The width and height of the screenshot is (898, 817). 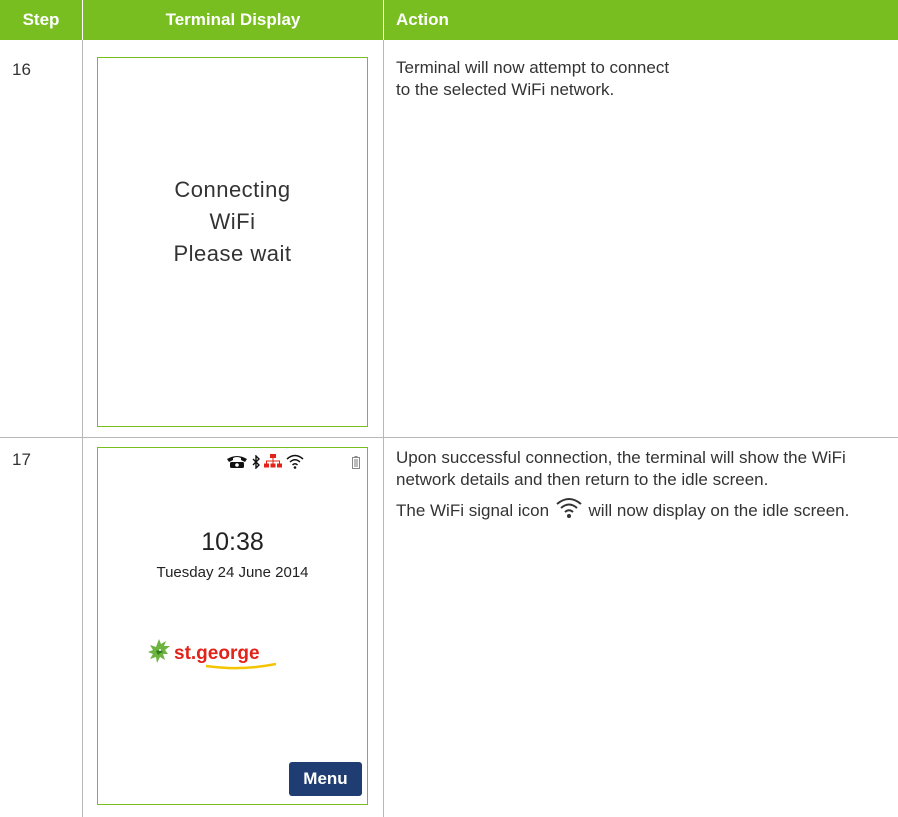 I want to click on menu-button: Menu, so click(x=325, y=779).